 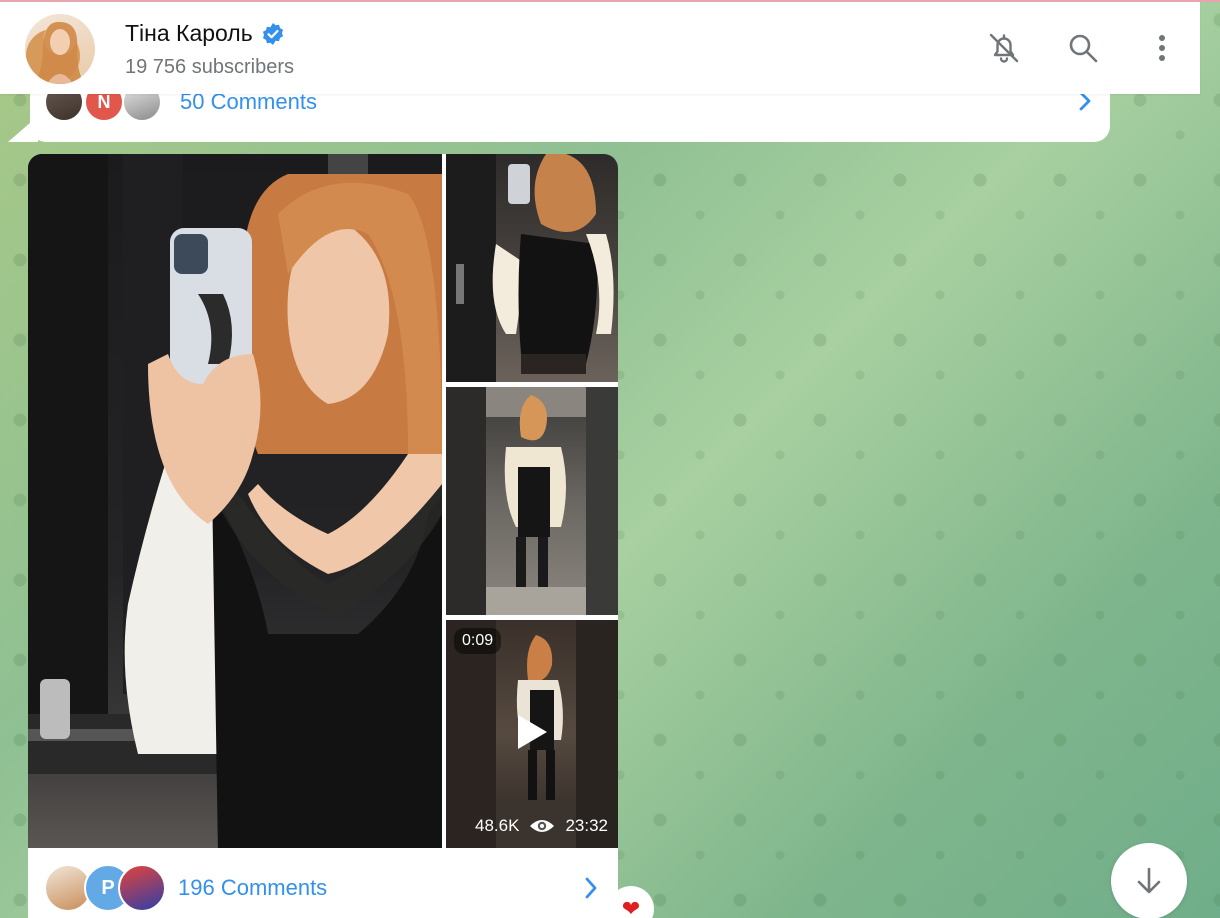 I want to click on video-duration: 0:09, so click(x=478, y=641).